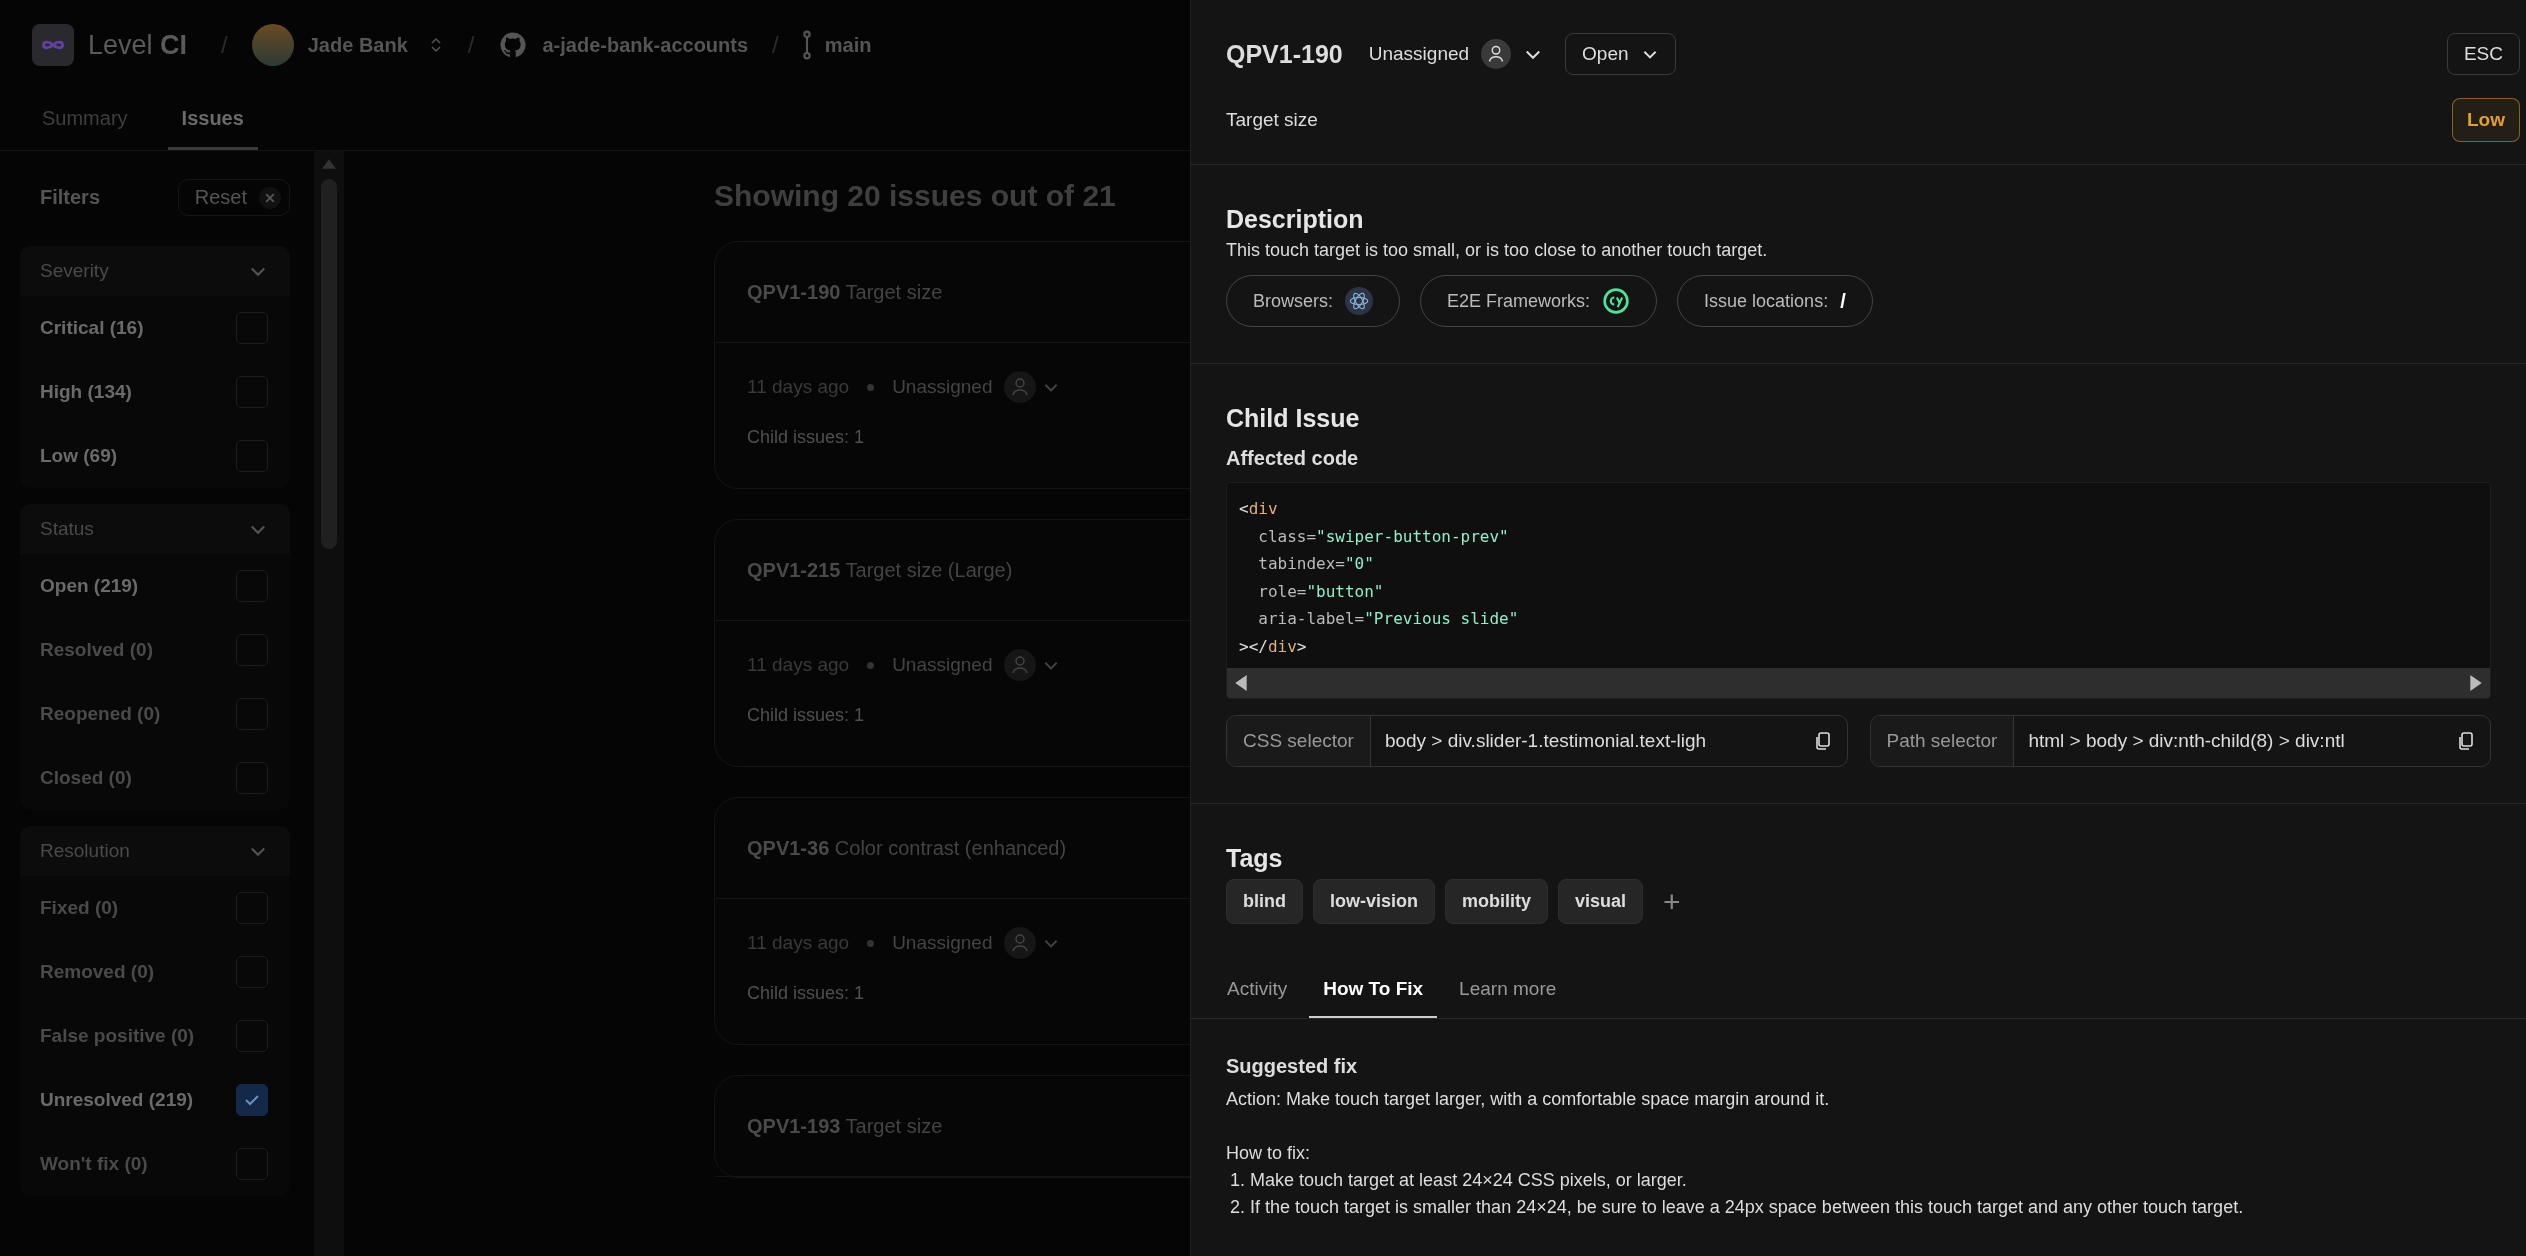 This screenshot has width=2526, height=1256. What do you see at coordinates (89, 586) in the screenshot?
I see `filter-option-label: Open (219)` at bounding box center [89, 586].